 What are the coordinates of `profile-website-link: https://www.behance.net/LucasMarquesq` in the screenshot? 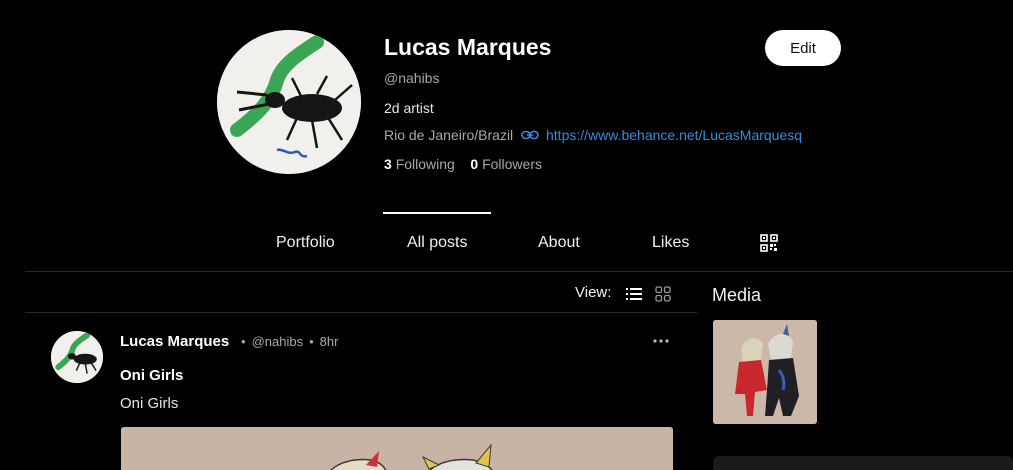 It's located at (674, 135).